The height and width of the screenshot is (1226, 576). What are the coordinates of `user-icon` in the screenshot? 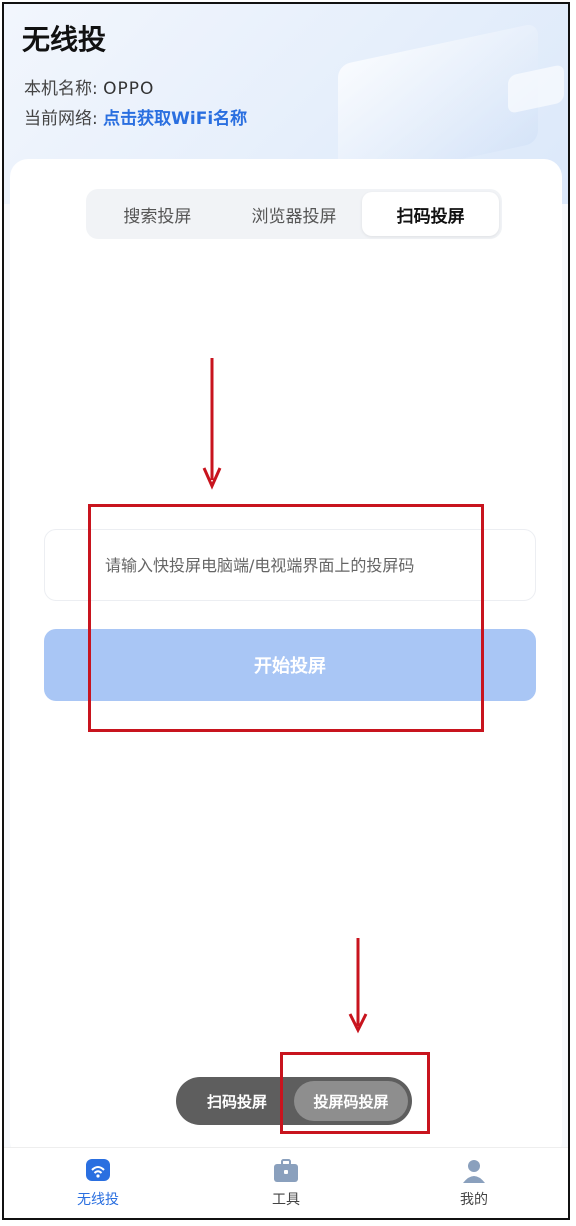 It's located at (474, 1171).